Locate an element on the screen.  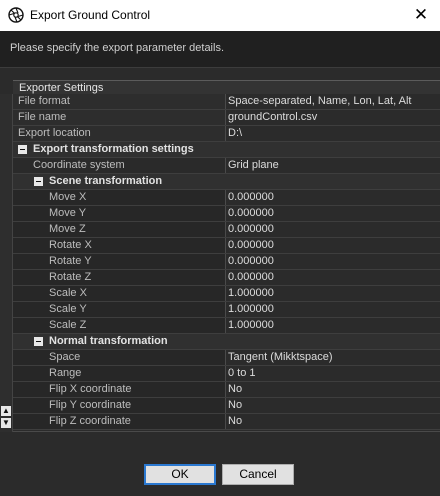
category-row: Scene transformation is located at coordinates (226, 182).